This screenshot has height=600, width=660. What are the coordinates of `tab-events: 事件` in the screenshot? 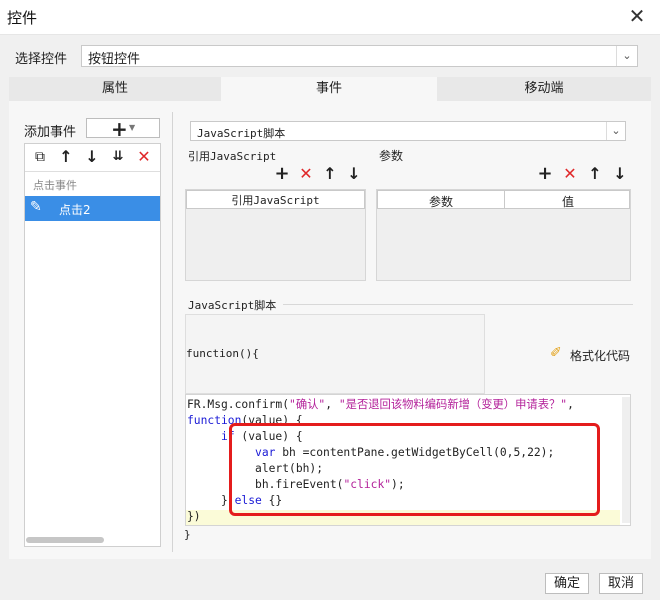 It's located at (329, 89).